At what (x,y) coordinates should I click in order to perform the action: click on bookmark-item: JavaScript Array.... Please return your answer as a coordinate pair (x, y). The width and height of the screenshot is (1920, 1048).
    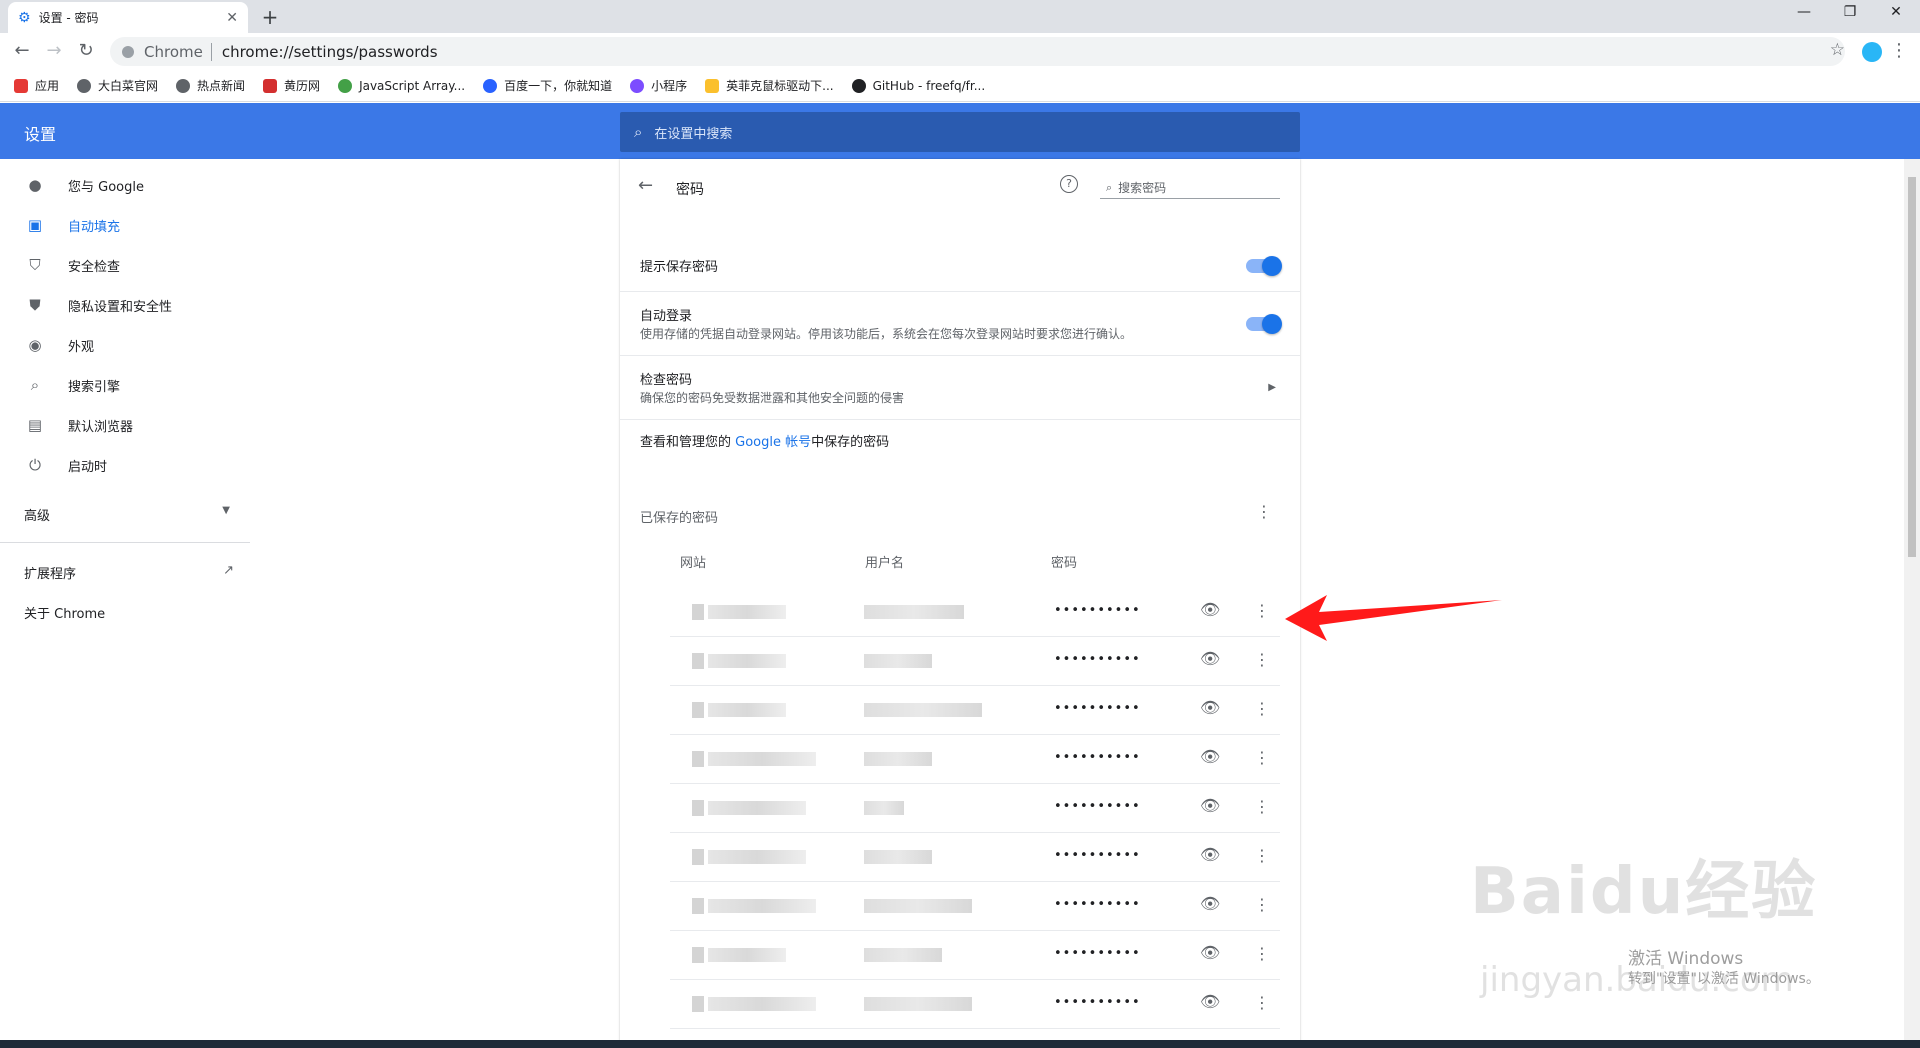
    Looking at the image, I should click on (402, 85).